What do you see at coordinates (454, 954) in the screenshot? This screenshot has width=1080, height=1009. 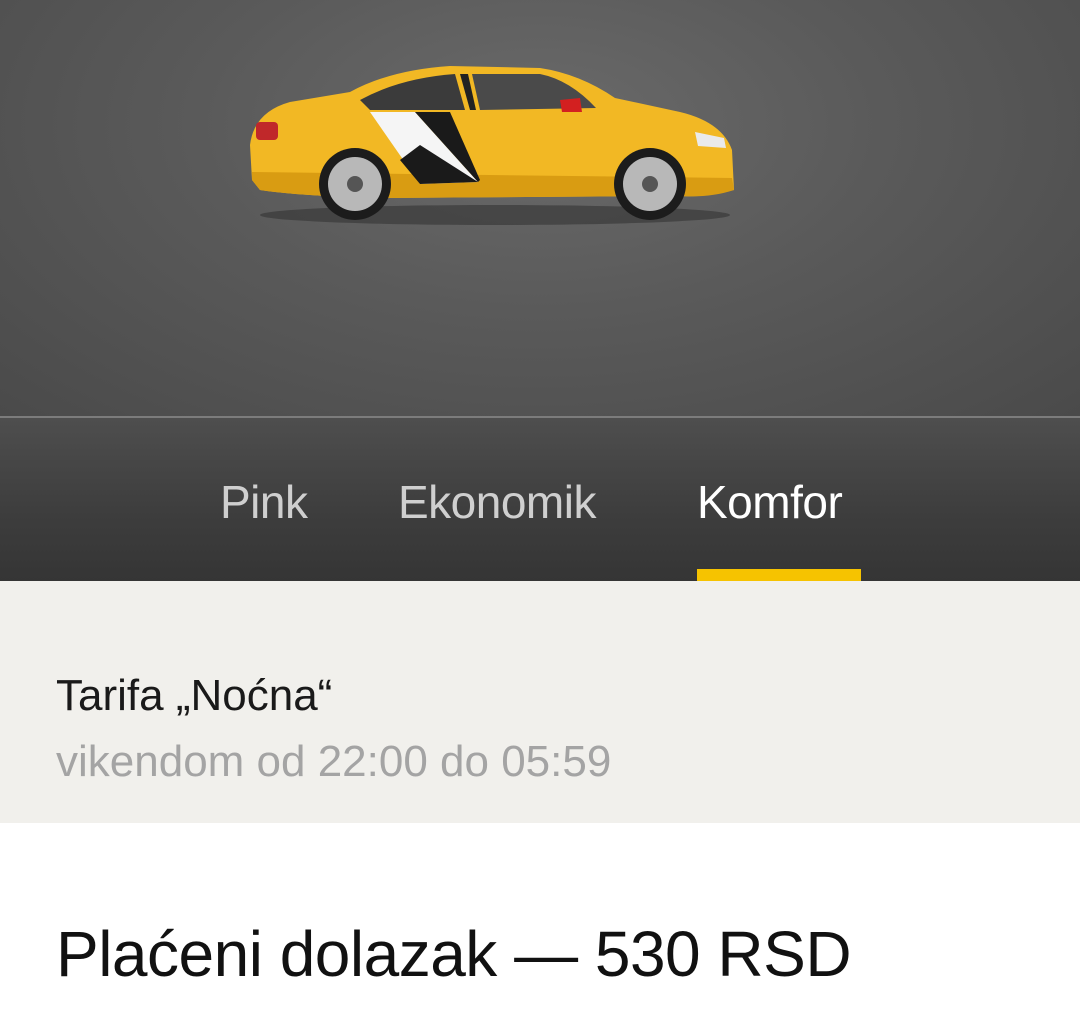 I see `paid-arrival-price: Plaćeni dolazak — 530 RSD` at bounding box center [454, 954].